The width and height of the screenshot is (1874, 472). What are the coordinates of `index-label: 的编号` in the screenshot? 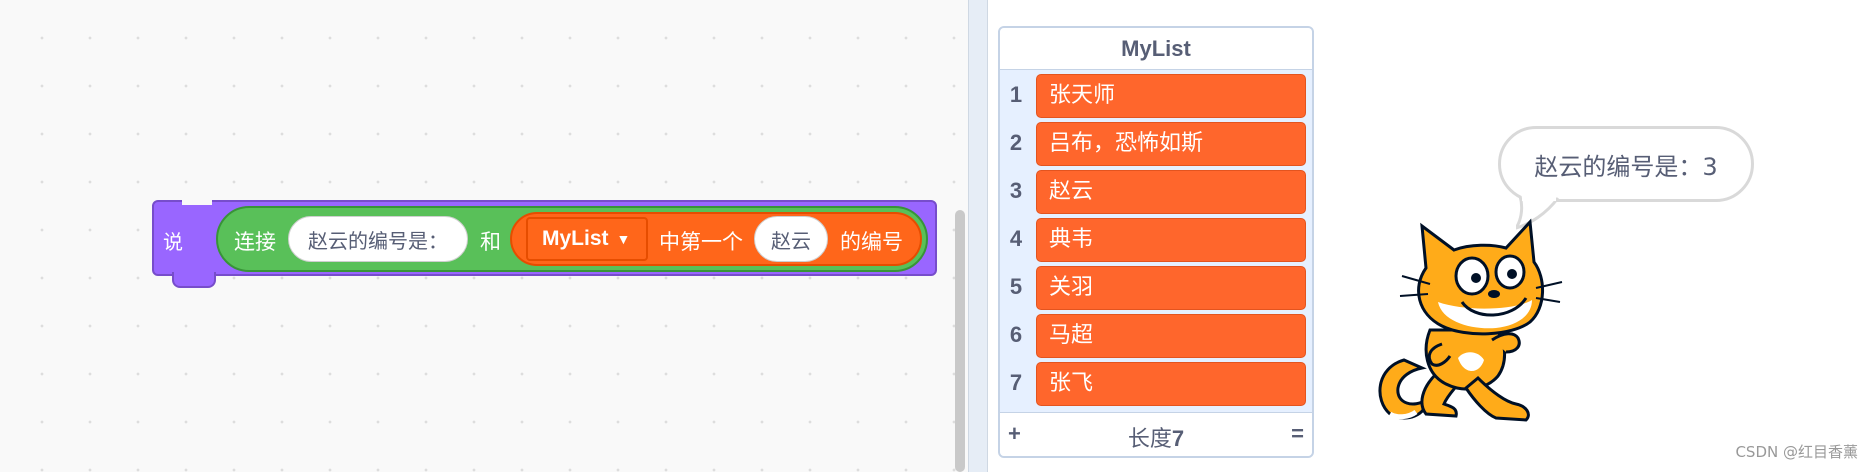 It's located at (871, 242).